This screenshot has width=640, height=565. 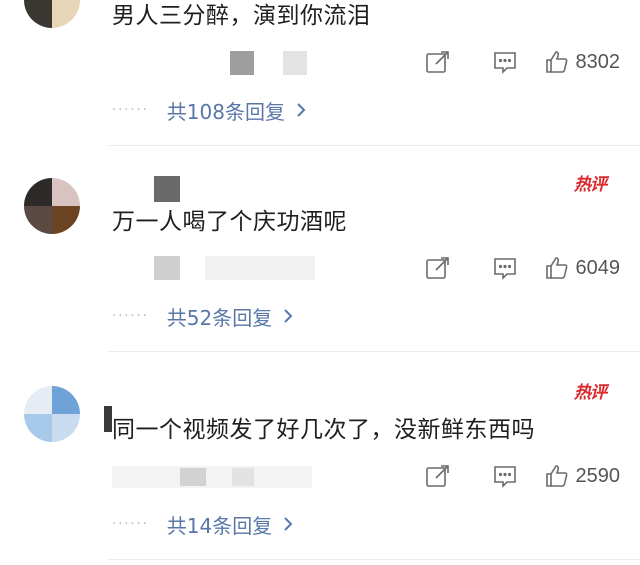 I want to click on view-replies-link: ······ 共52条回复, so click(x=203, y=316).